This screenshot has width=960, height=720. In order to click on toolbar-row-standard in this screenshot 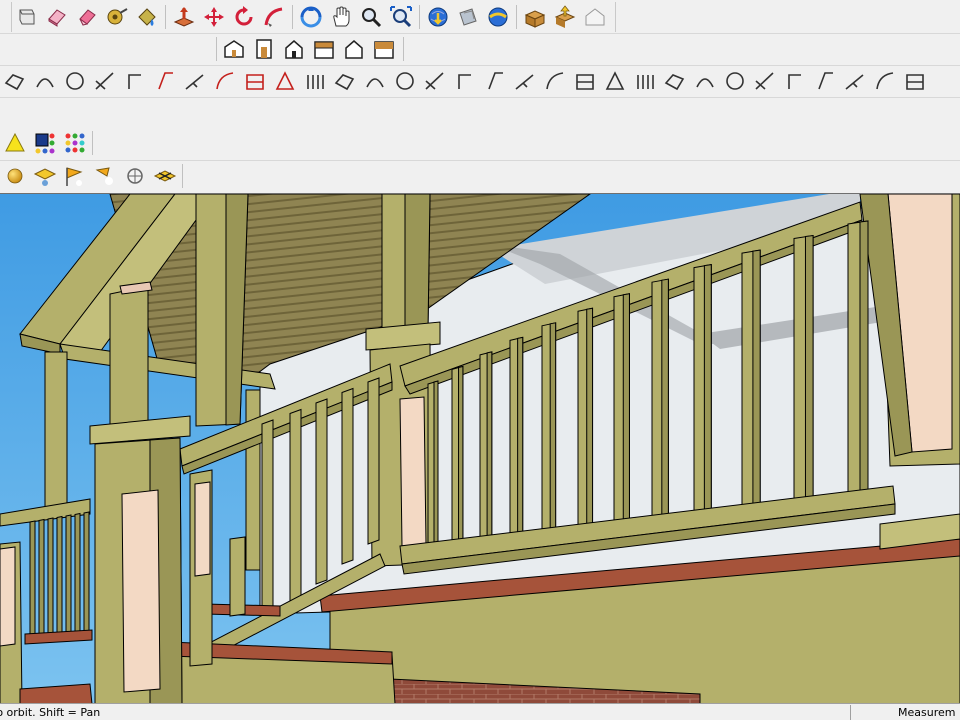, I will do `click(308, 17)`.